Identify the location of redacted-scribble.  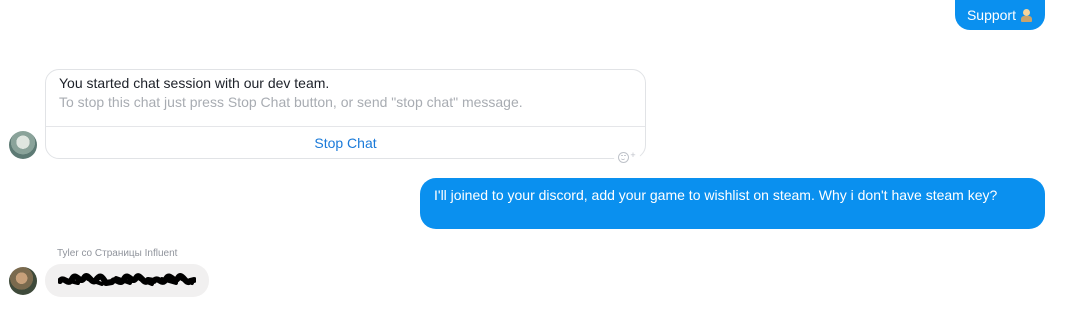
(127, 279).